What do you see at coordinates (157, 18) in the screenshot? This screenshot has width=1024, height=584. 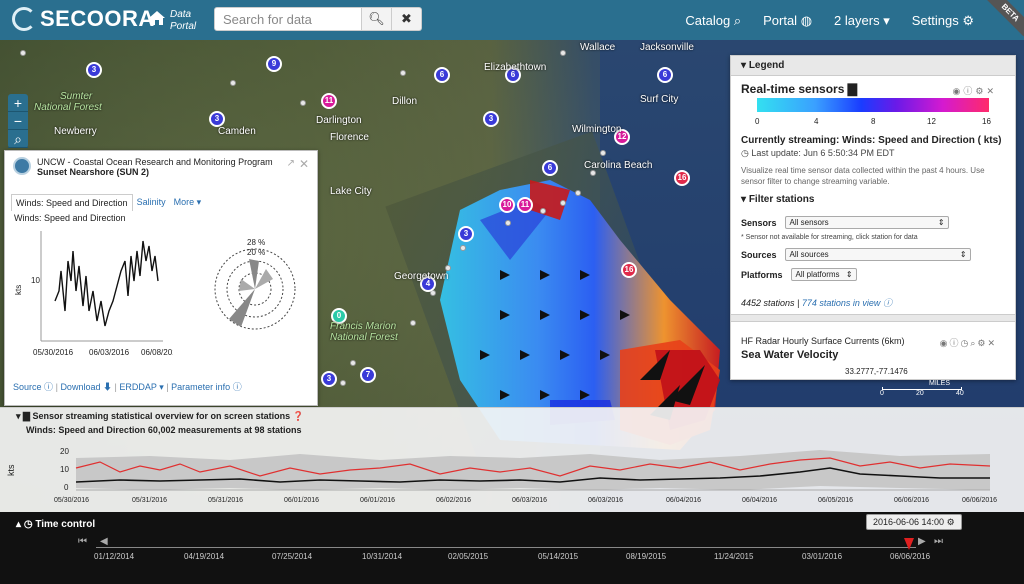 I see `home-icon` at bounding box center [157, 18].